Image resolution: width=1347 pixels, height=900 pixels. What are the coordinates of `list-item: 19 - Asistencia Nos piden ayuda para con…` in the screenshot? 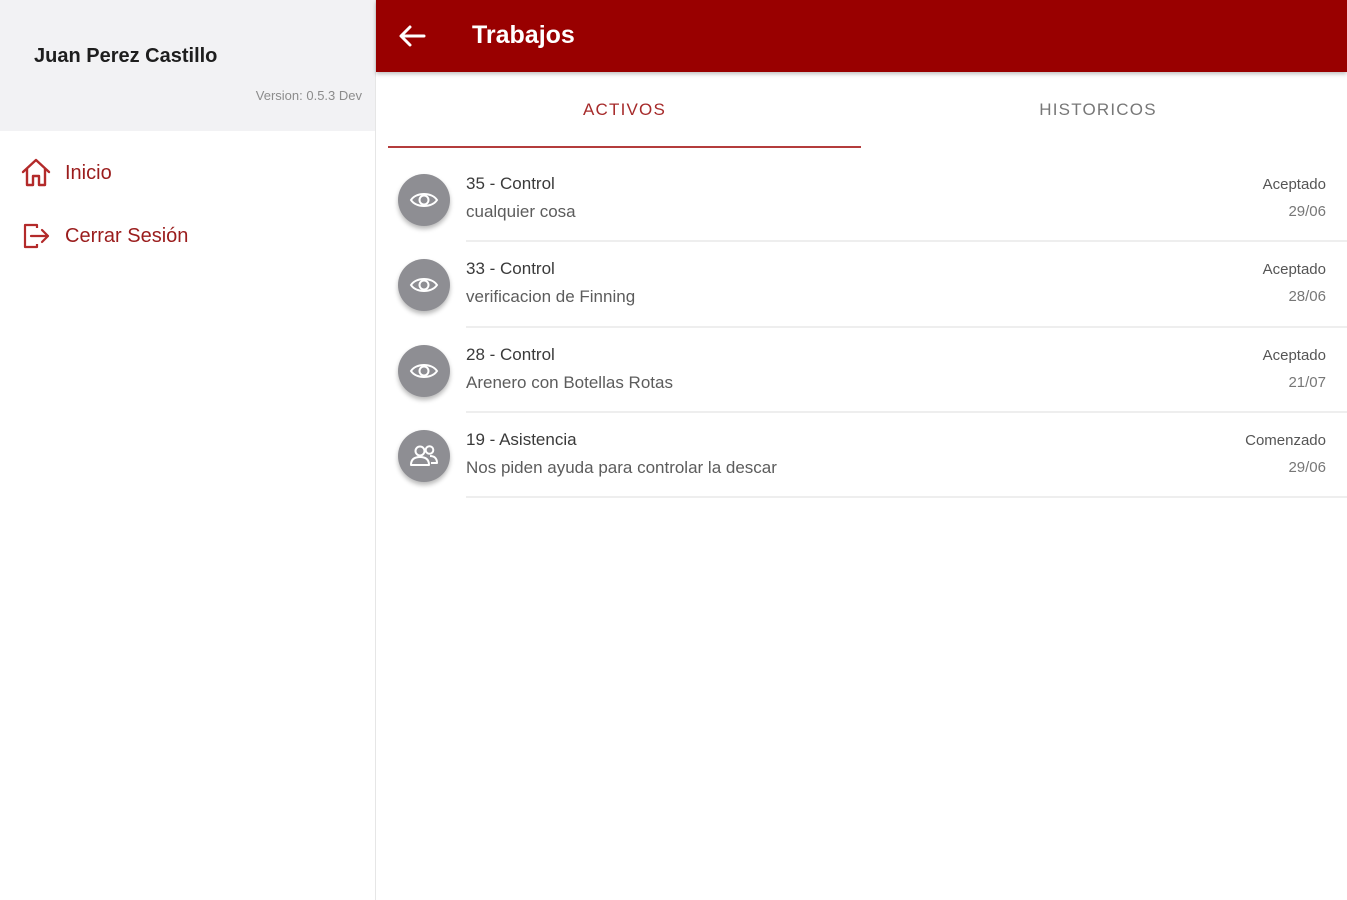 It's located at (861, 456).